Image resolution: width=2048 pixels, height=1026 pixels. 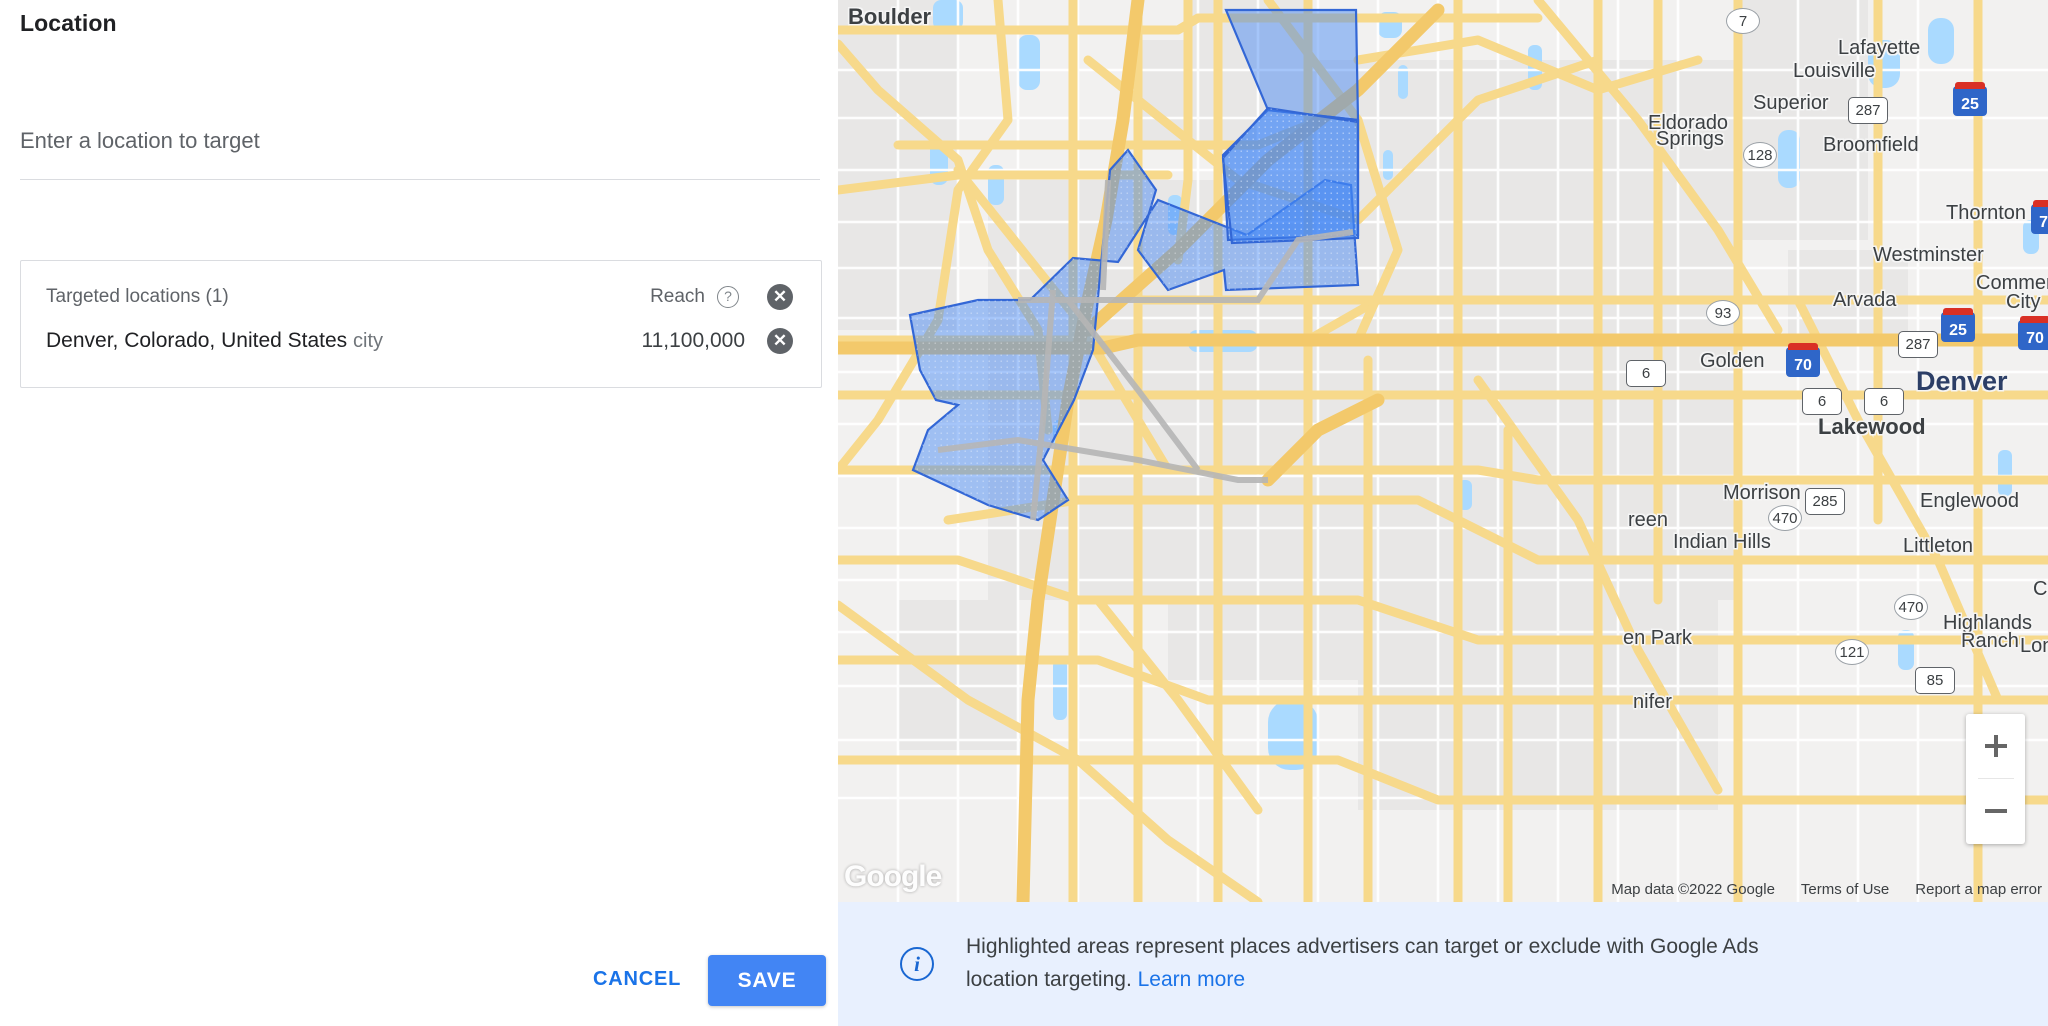 I want to click on info-banner-line2: location targeting., so click(x=1049, y=979).